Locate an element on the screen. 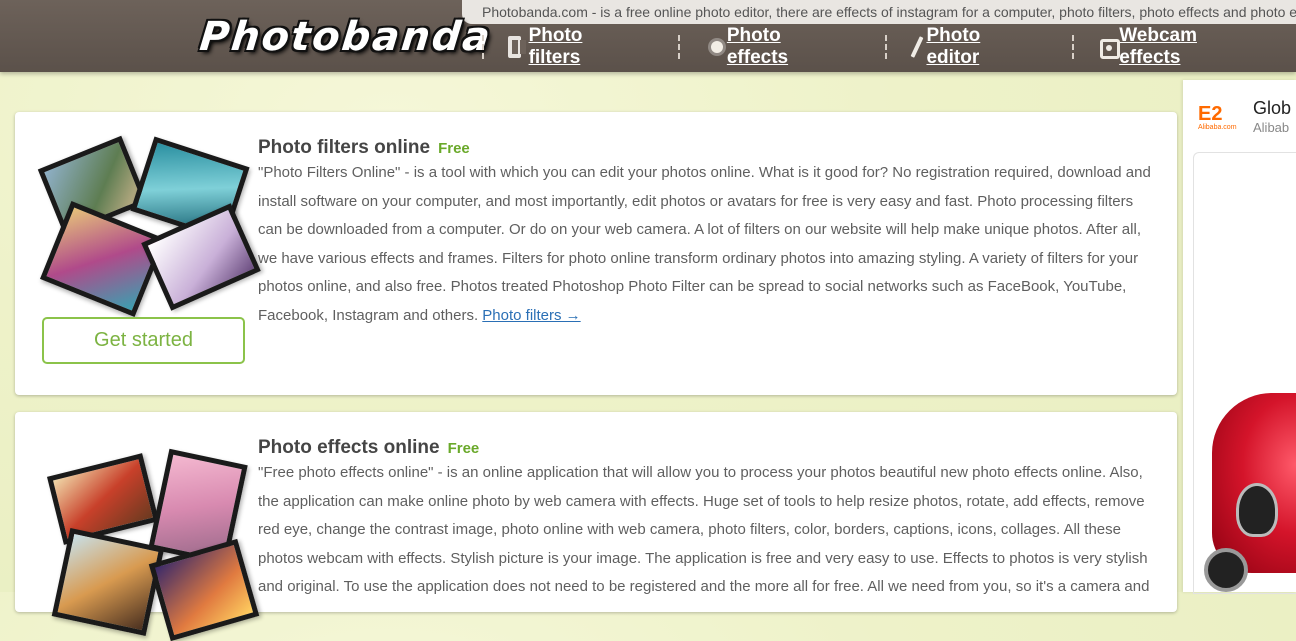 This screenshot has height=641, width=1296. site-logo: Photobanda is located at coordinates (346, 37).